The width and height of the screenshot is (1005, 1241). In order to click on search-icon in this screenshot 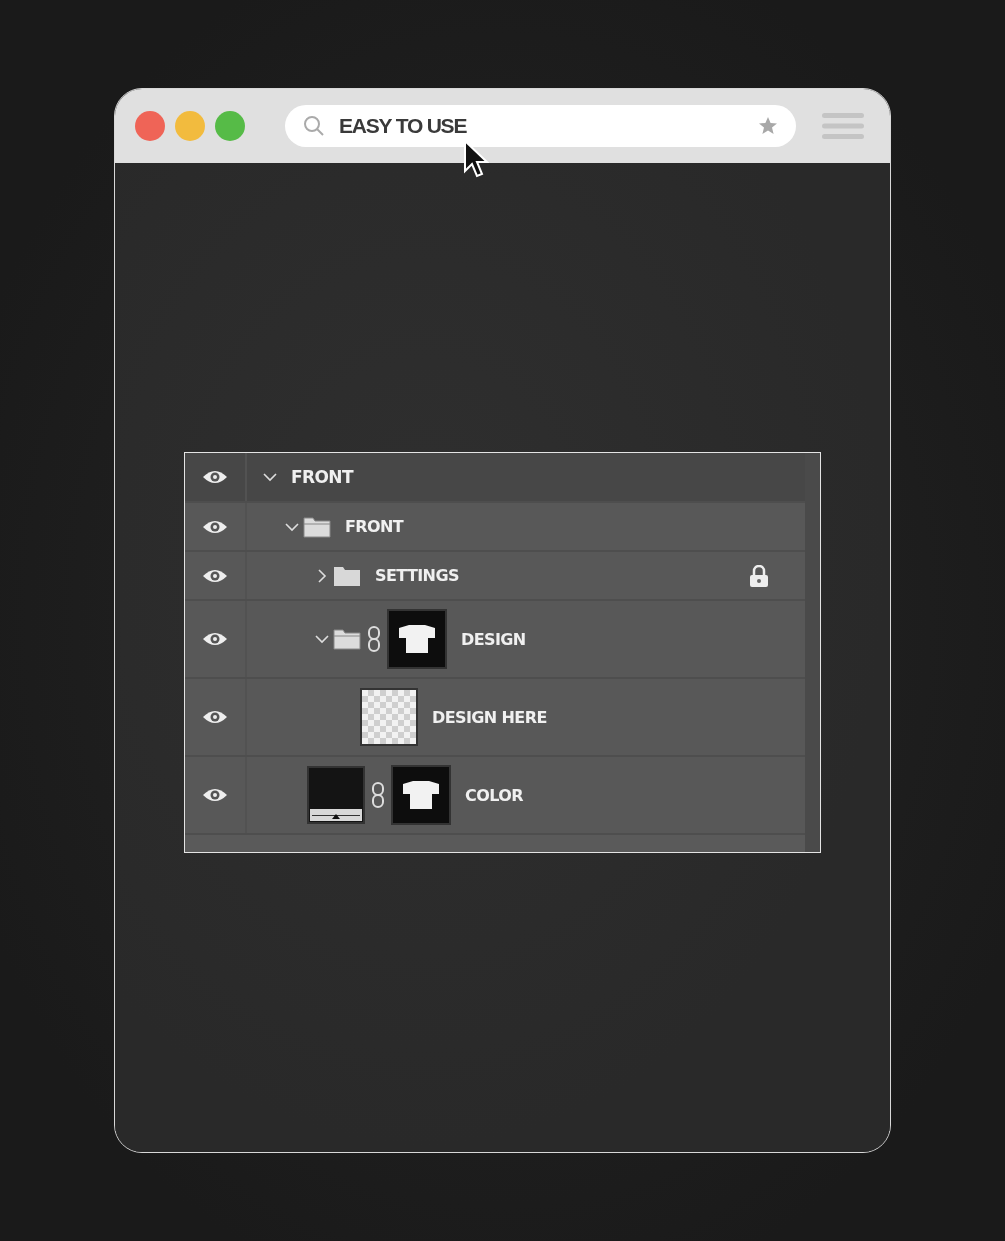, I will do `click(314, 126)`.